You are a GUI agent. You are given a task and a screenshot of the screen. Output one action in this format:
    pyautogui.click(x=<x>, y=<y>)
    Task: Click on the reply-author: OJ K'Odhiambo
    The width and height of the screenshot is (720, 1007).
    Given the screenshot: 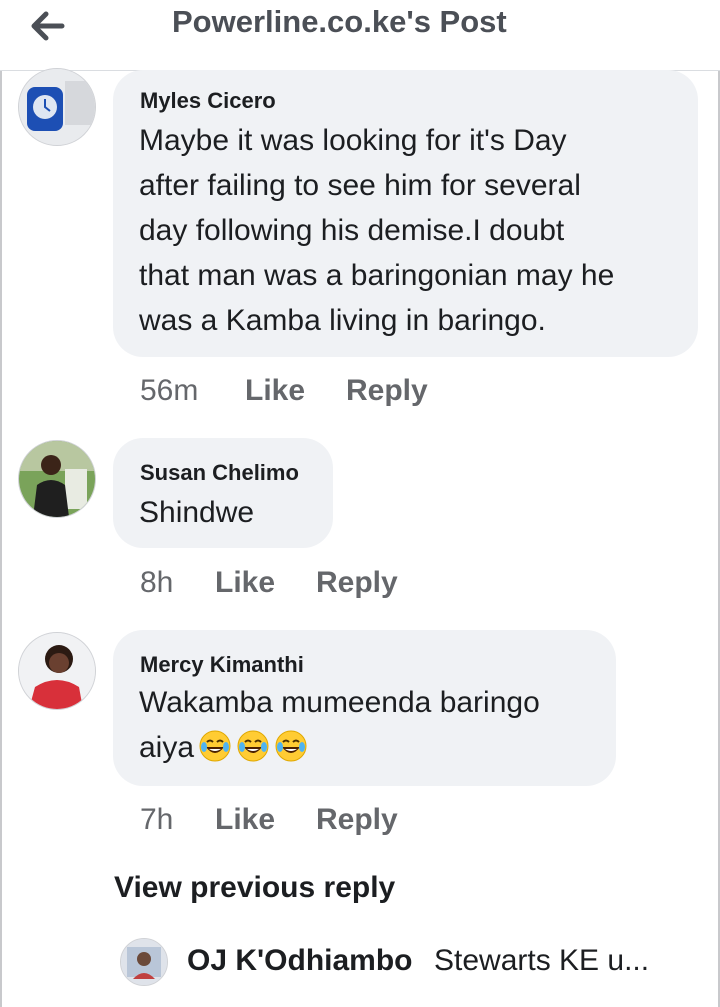 What is the action you would take?
    pyautogui.click(x=300, y=960)
    